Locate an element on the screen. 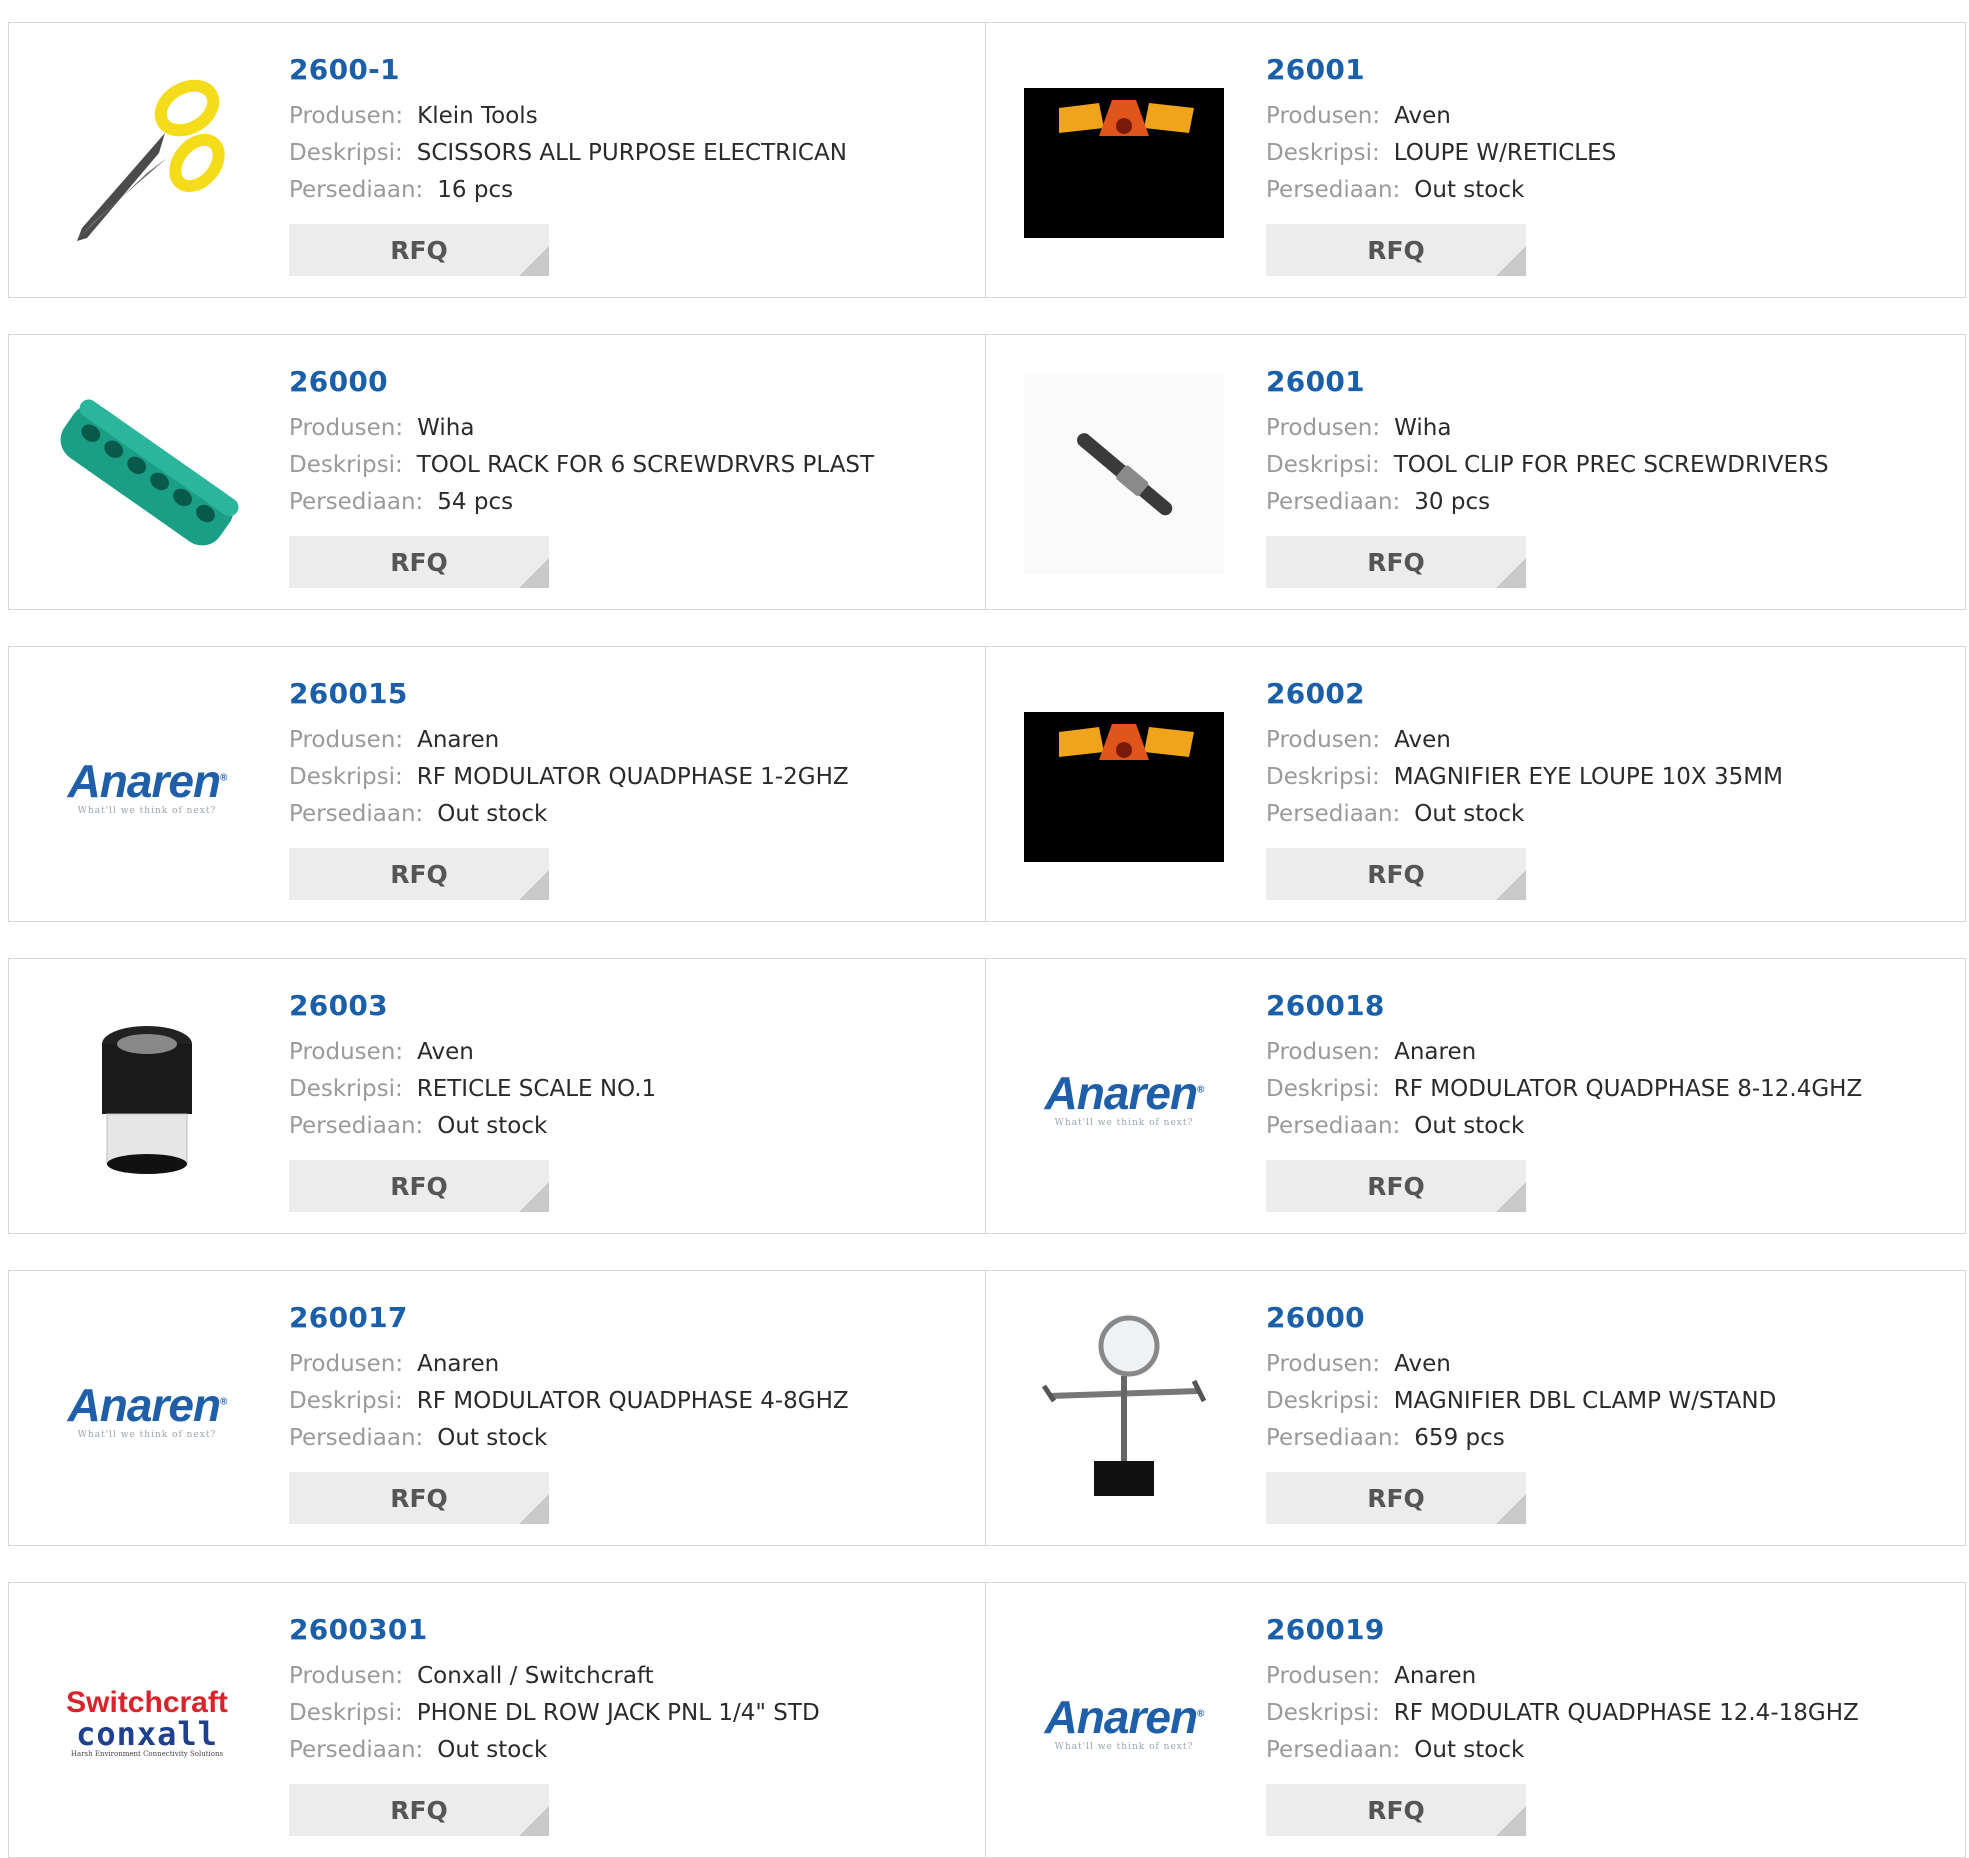 Image resolution: width=1969 pixels, height=1858 pixels. stock-value: 30 pcs is located at coordinates (1452, 502).